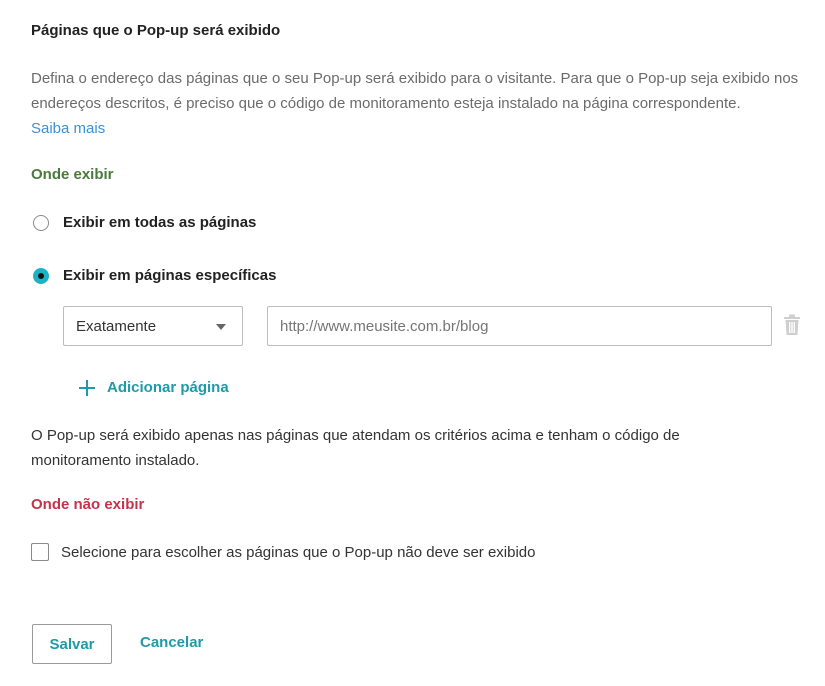 This screenshot has height=686, width=825. What do you see at coordinates (519, 326) in the screenshot?
I see `url-input` at bounding box center [519, 326].